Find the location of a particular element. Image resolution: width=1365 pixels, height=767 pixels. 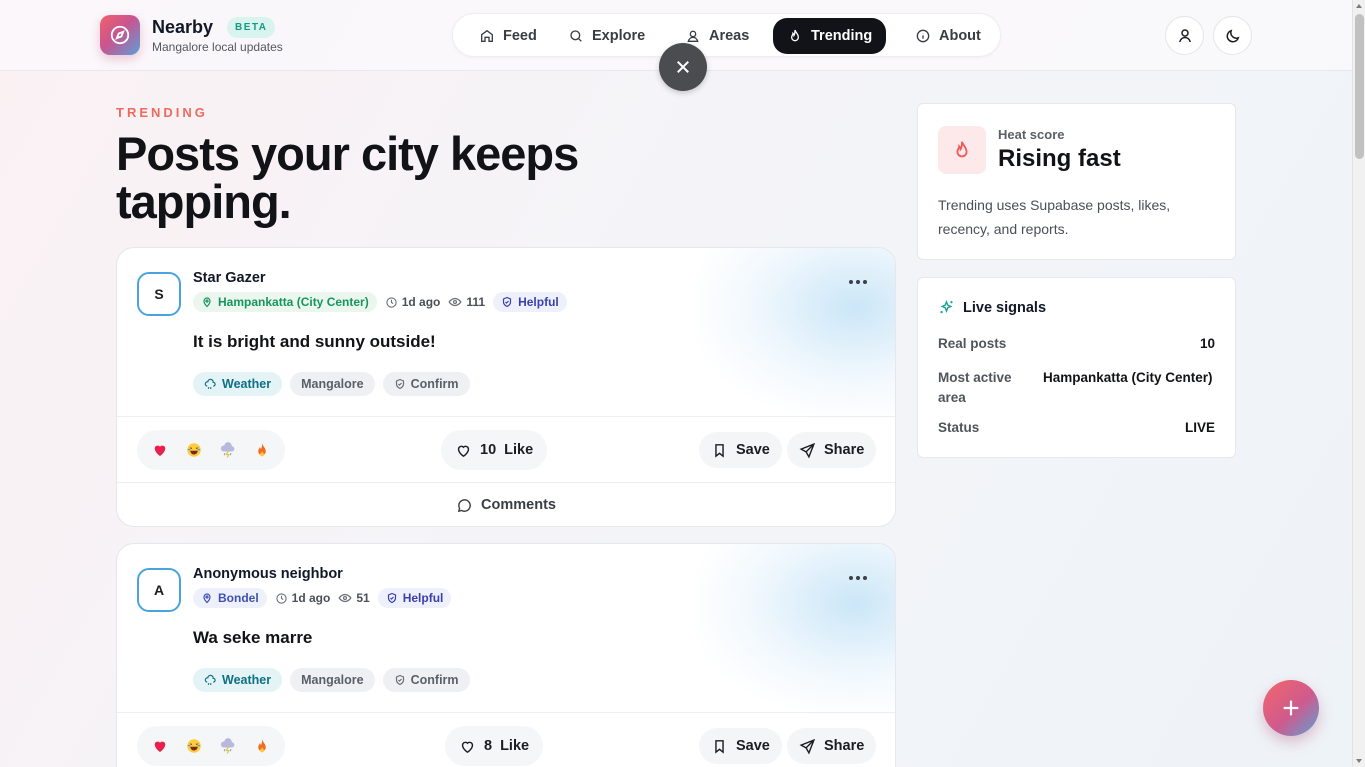

scrollbar-thumb is located at coordinates (1359, 86).